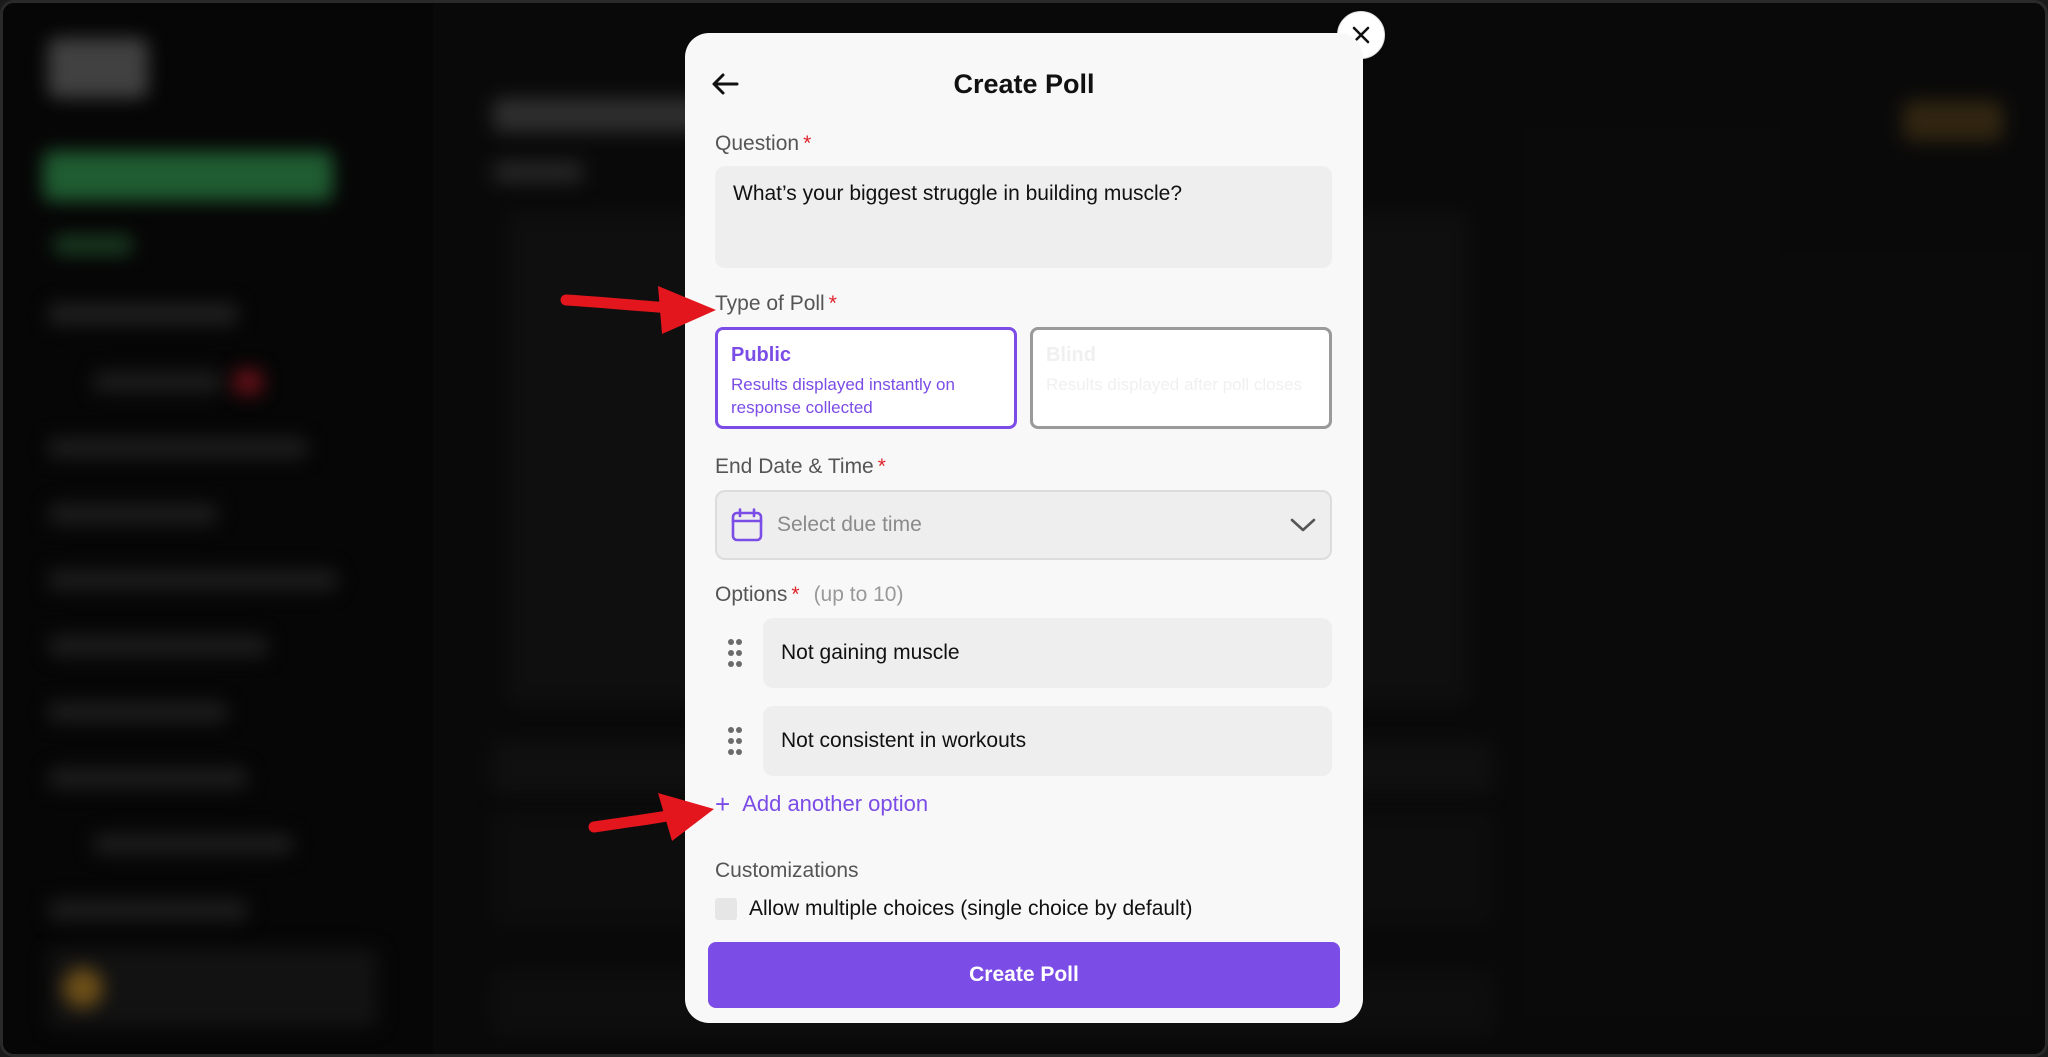 This screenshot has height=1057, width=2048. I want to click on option-input: Not consistent in workouts, so click(1047, 741).